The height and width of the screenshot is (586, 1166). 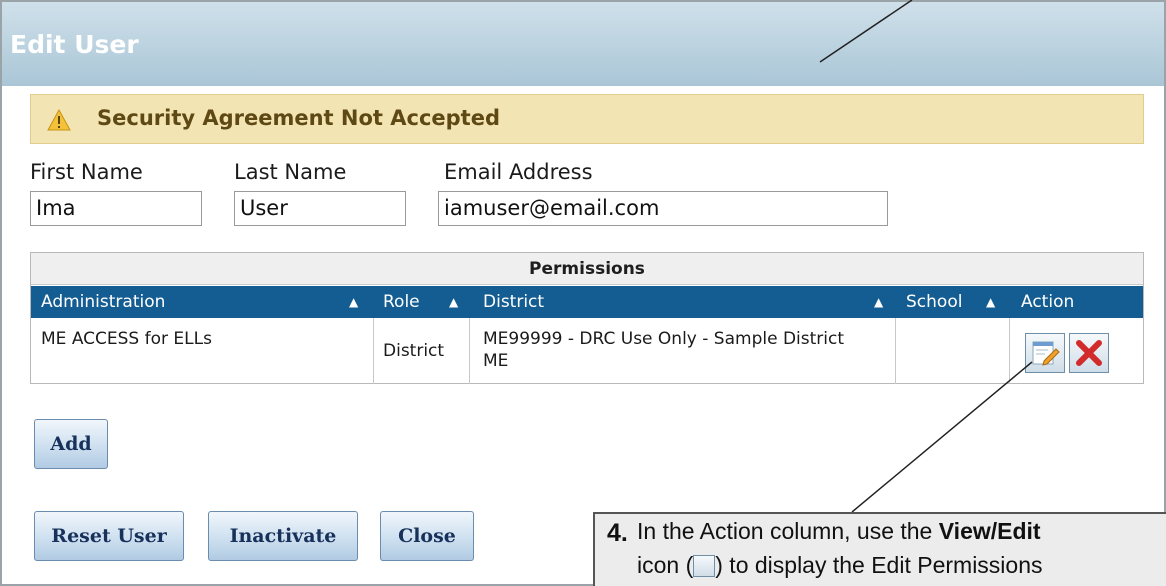 What do you see at coordinates (665, 565) in the screenshot?
I see `callout-text: icon (` at bounding box center [665, 565].